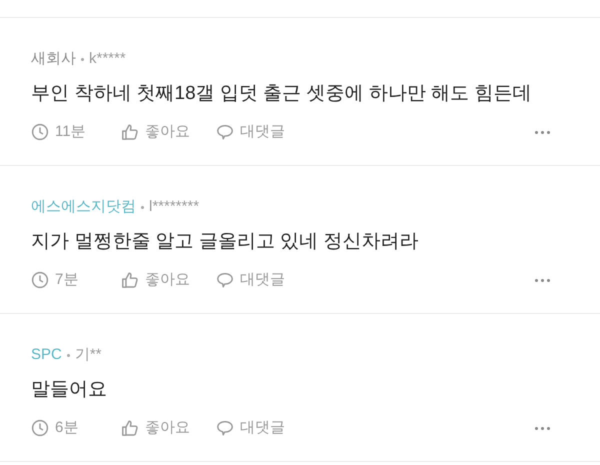 The width and height of the screenshot is (600, 465). Describe the element at coordinates (66, 280) in the screenshot. I see `time-label: 7분` at that location.